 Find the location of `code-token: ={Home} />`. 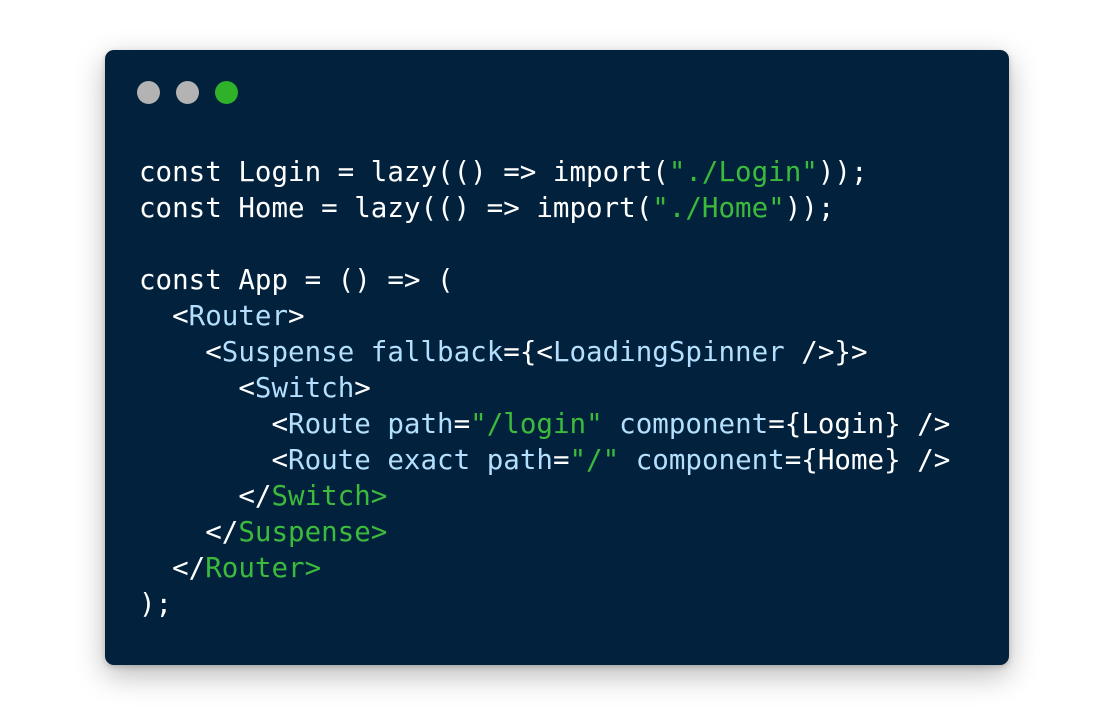

code-token: ={Home} /> is located at coordinates (867, 460).